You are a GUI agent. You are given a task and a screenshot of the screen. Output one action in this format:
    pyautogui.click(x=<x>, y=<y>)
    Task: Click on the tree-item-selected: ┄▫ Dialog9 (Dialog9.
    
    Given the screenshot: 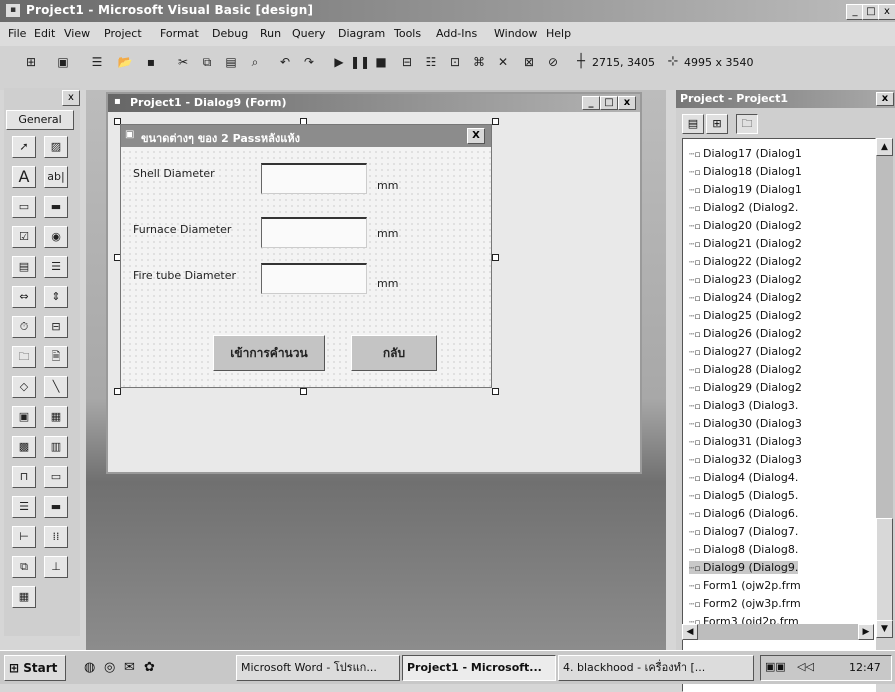 What is the action you would take?
    pyautogui.click(x=744, y=567)
    